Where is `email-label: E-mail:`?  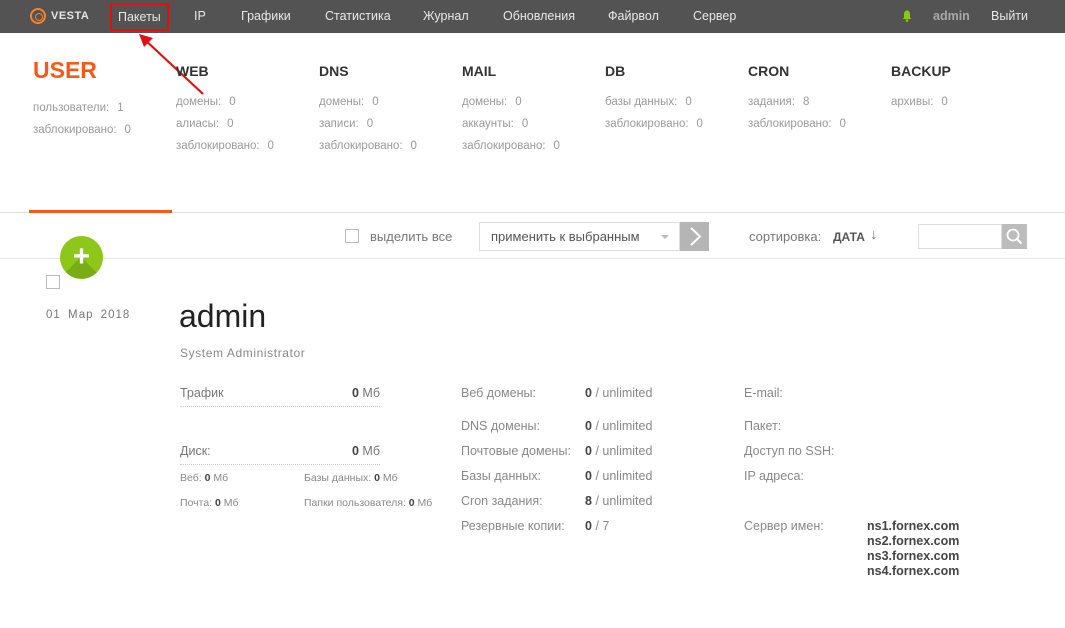
email-label: E-mail: is located at coordinates (763, 393).